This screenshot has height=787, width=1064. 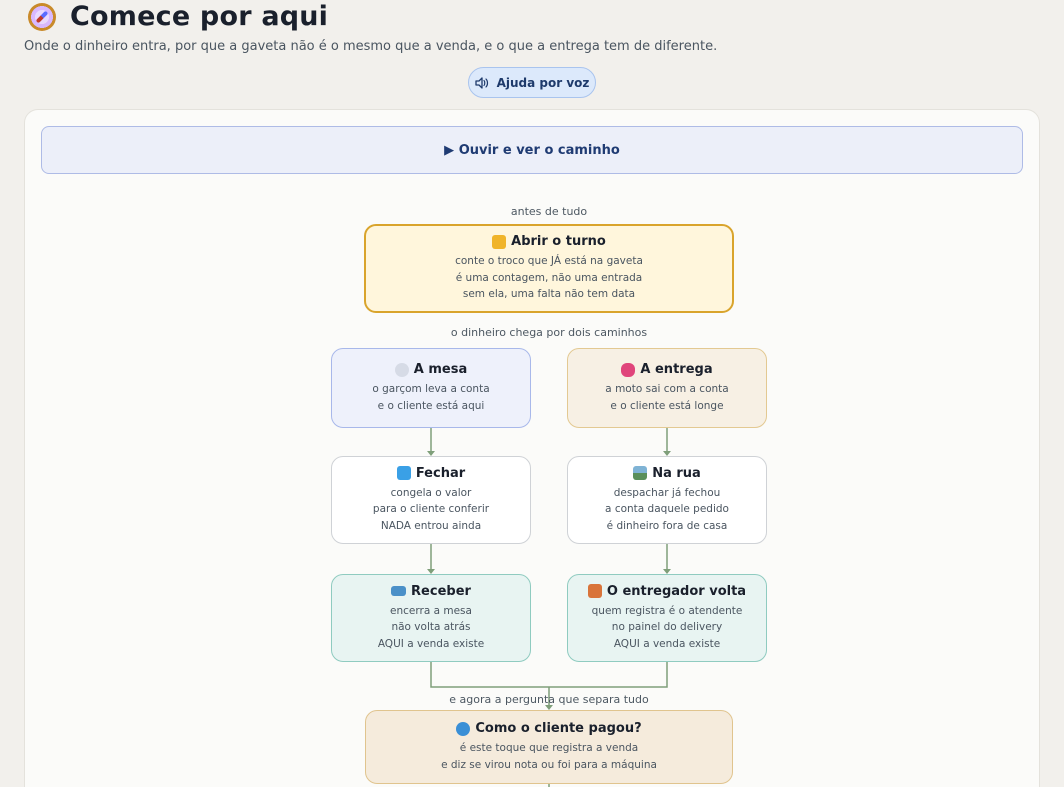 I want to click on title-row: Comece por aqui, so click(x=178, y=16).